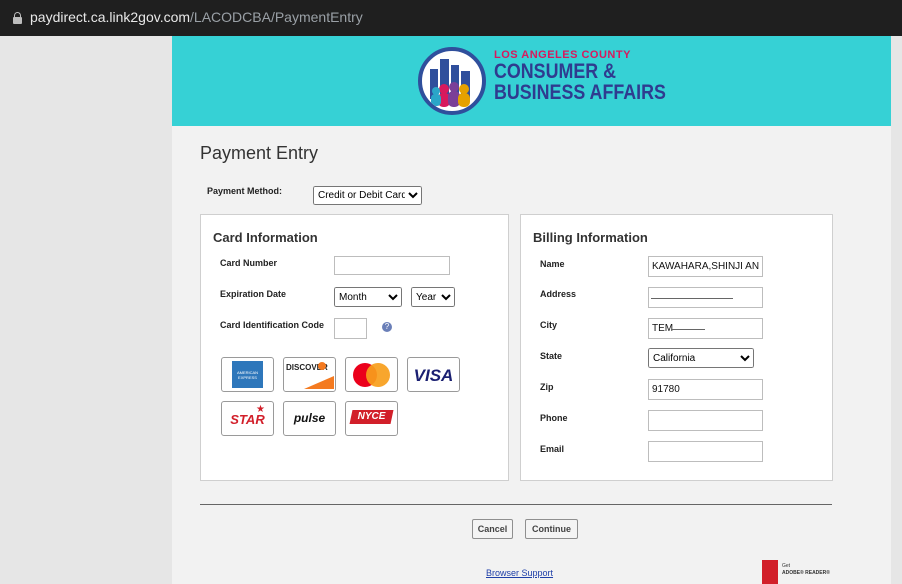 This screenshot has height=584, width=902. Describe the element at coordinates (110, 17) in the screenshot. I see `url-host: paydirect.ca.link2gov.com` at that location.